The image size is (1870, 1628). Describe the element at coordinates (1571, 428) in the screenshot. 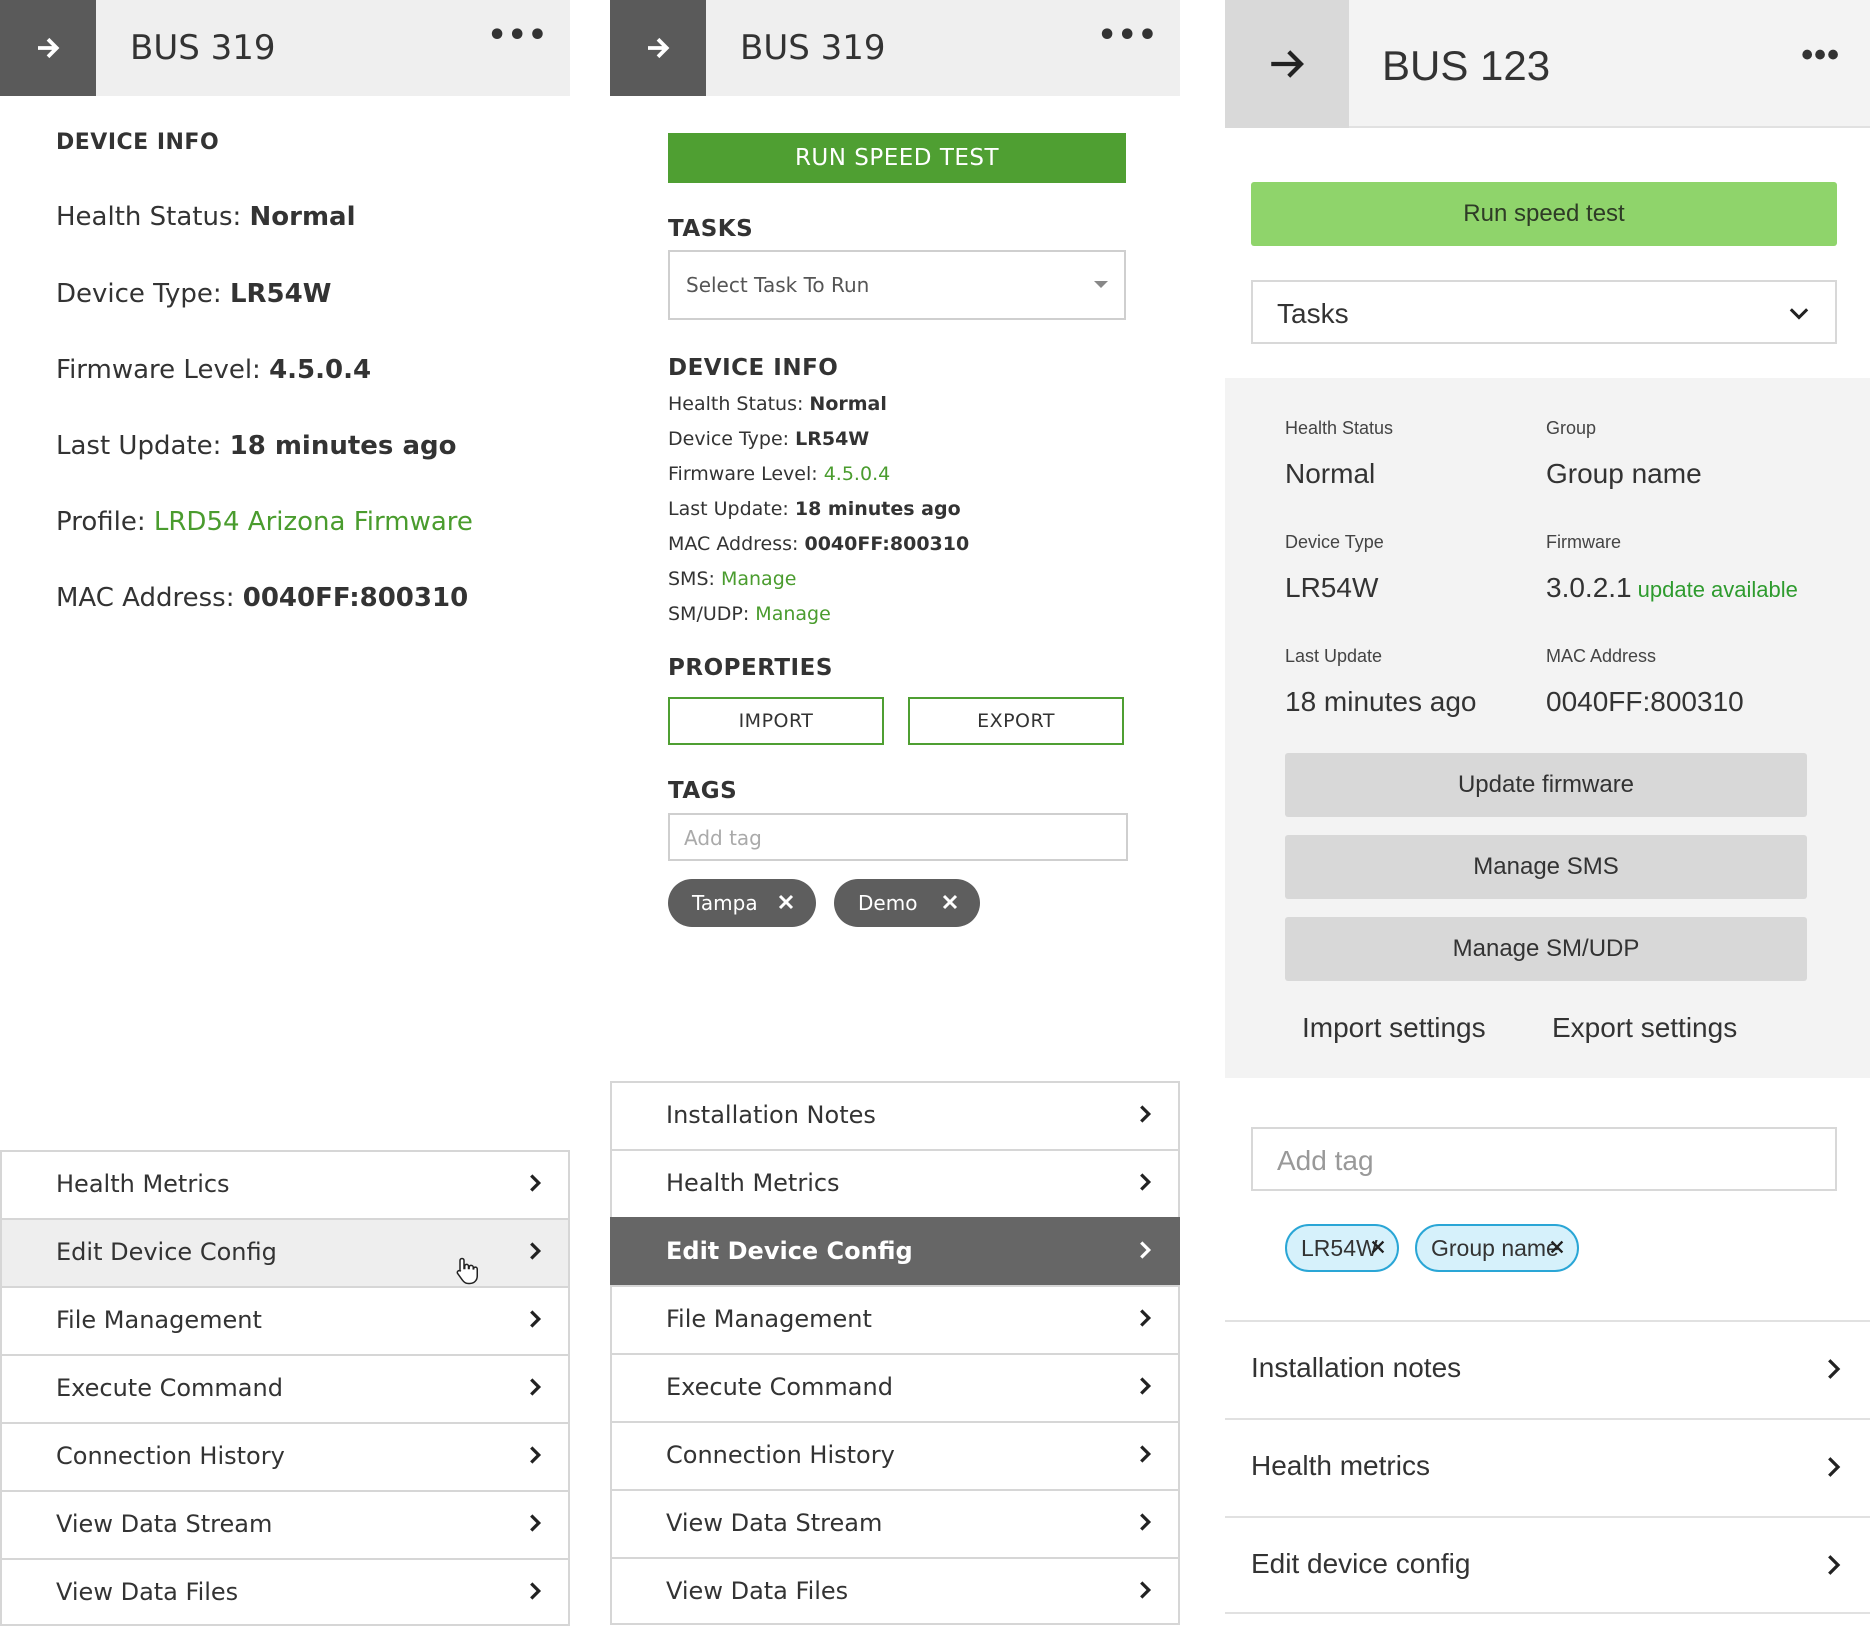

I see `group-label: Group` at that location.